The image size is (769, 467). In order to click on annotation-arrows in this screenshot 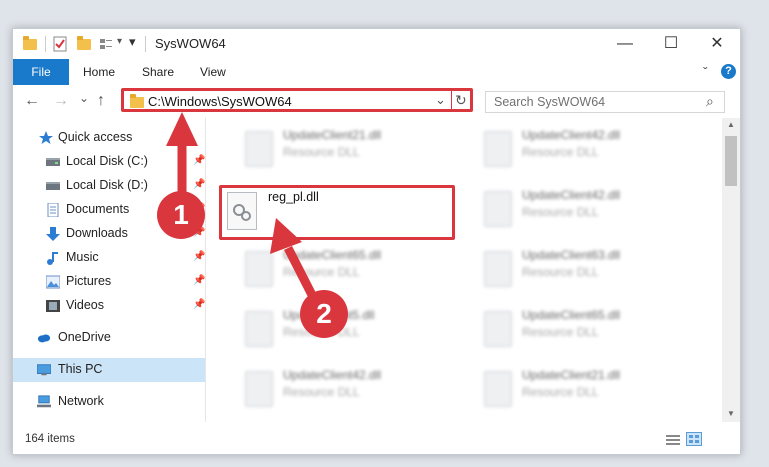, I will do `click(241, 205)`.